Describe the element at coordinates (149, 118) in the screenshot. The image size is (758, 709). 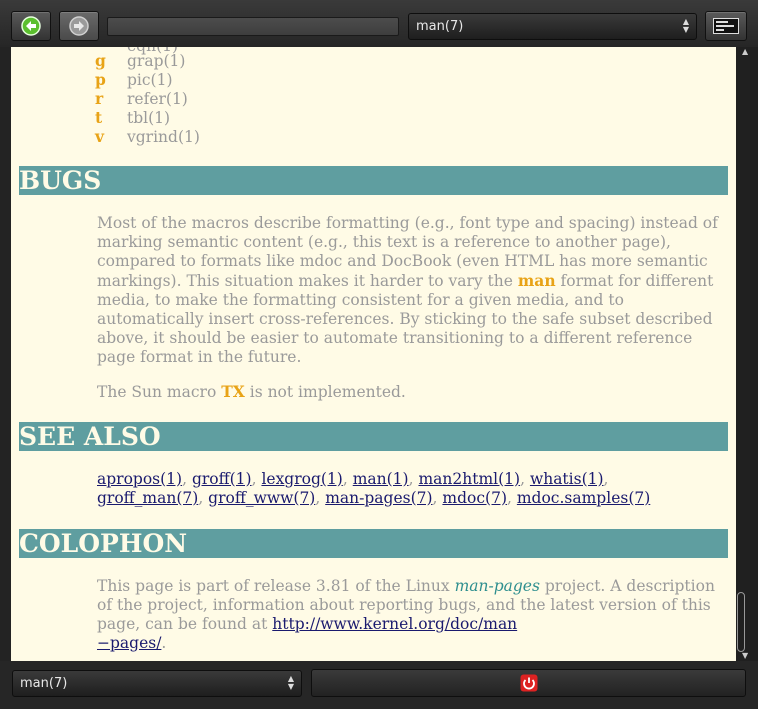
I see `index-ref: tbl(1)` at that location.